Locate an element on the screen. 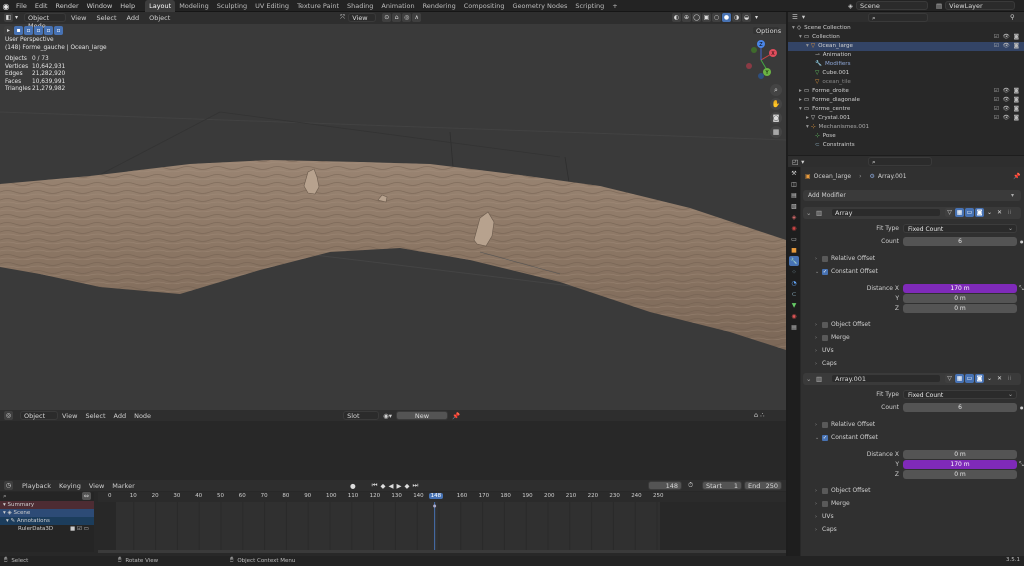 This screenshot has height=566, width=1024. object-offset-checkbox is located at coordinates (825, 490).